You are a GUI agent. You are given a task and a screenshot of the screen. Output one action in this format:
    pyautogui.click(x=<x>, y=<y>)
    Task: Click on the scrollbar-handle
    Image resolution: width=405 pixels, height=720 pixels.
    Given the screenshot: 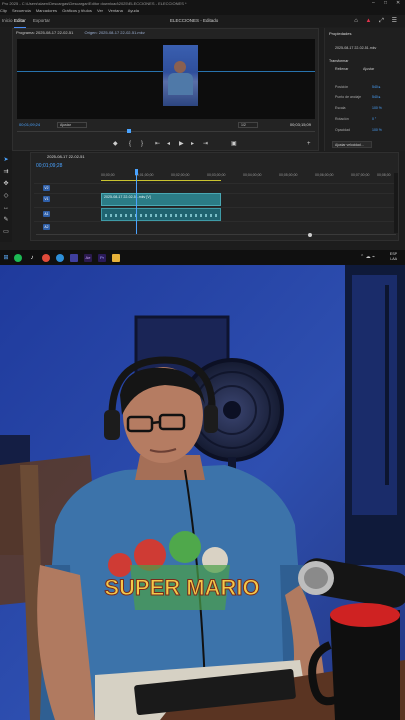 What is the action you would take?
    pyautogui.click(x=310, y=235)
    